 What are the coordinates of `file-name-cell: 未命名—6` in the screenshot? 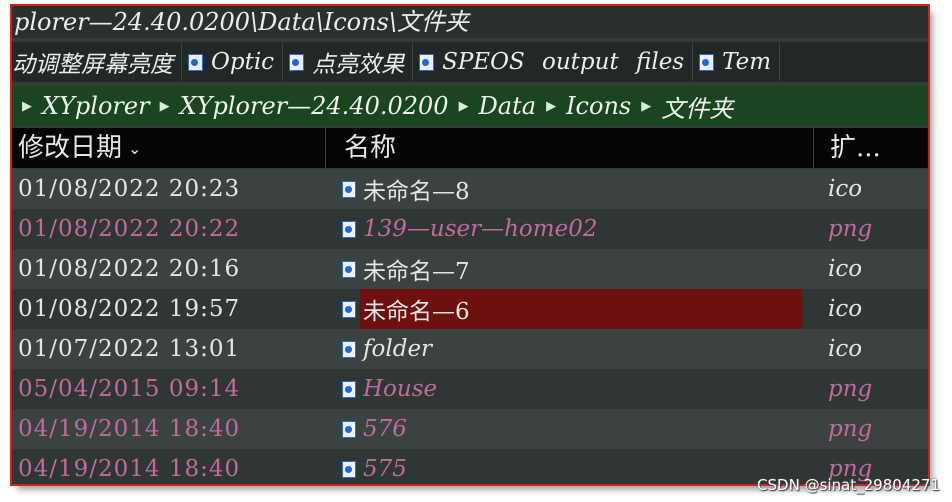 It's located at (406, 309).